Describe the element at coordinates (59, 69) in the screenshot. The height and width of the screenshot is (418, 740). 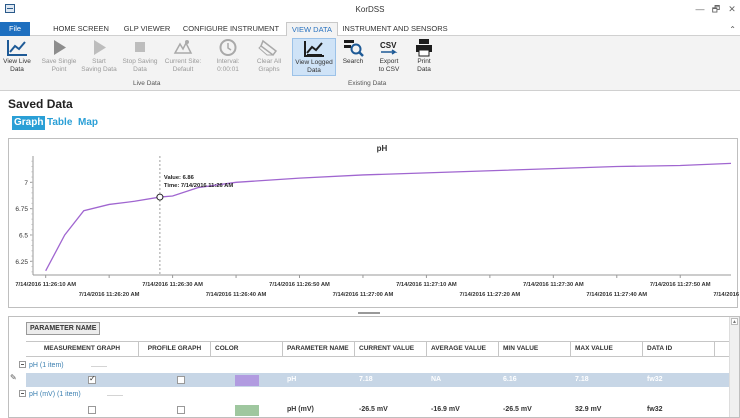
I see `save-single-point-label-2: Point` at that location.